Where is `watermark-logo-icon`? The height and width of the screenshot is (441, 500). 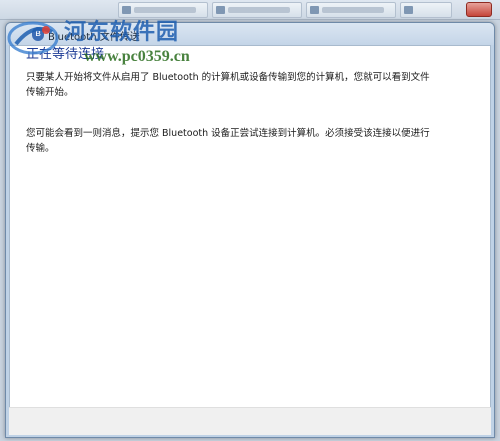
watermark-logo-icon is located at coordinates (33, 38).